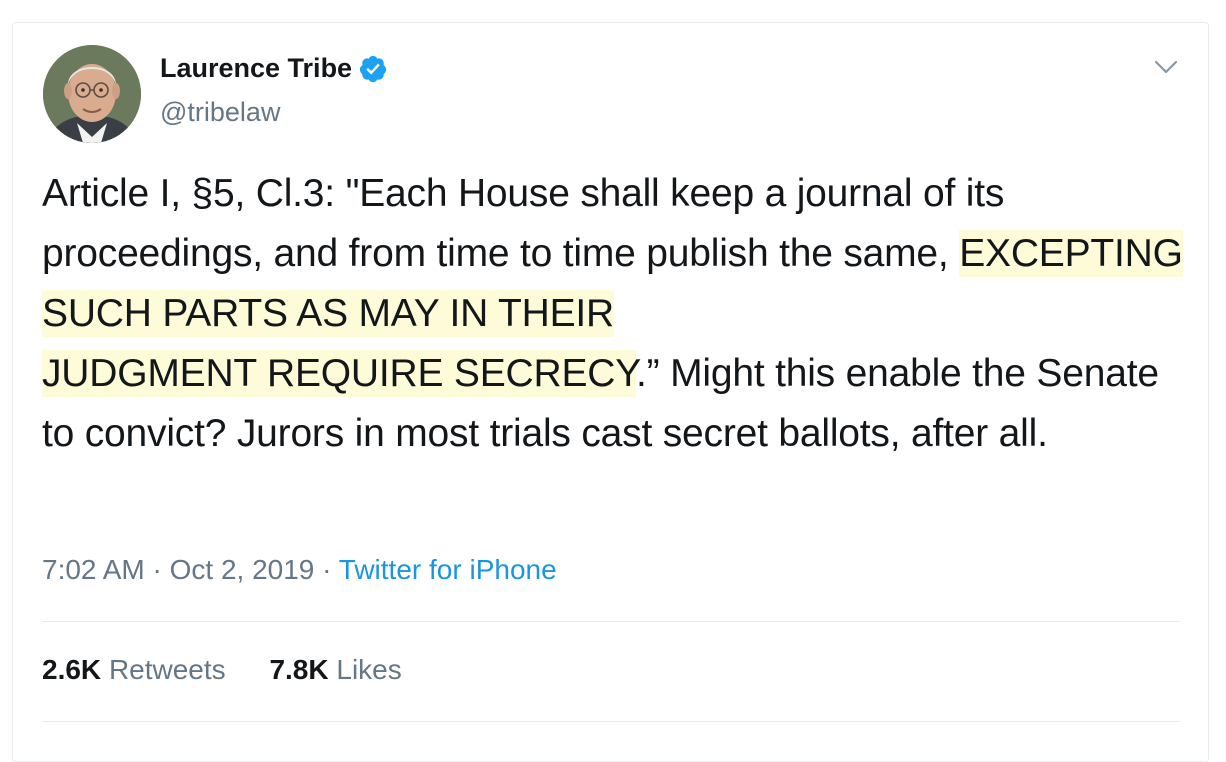 The image size is (1226, 762). I want to click on retweets-label: Retweets, so click(167, 669).